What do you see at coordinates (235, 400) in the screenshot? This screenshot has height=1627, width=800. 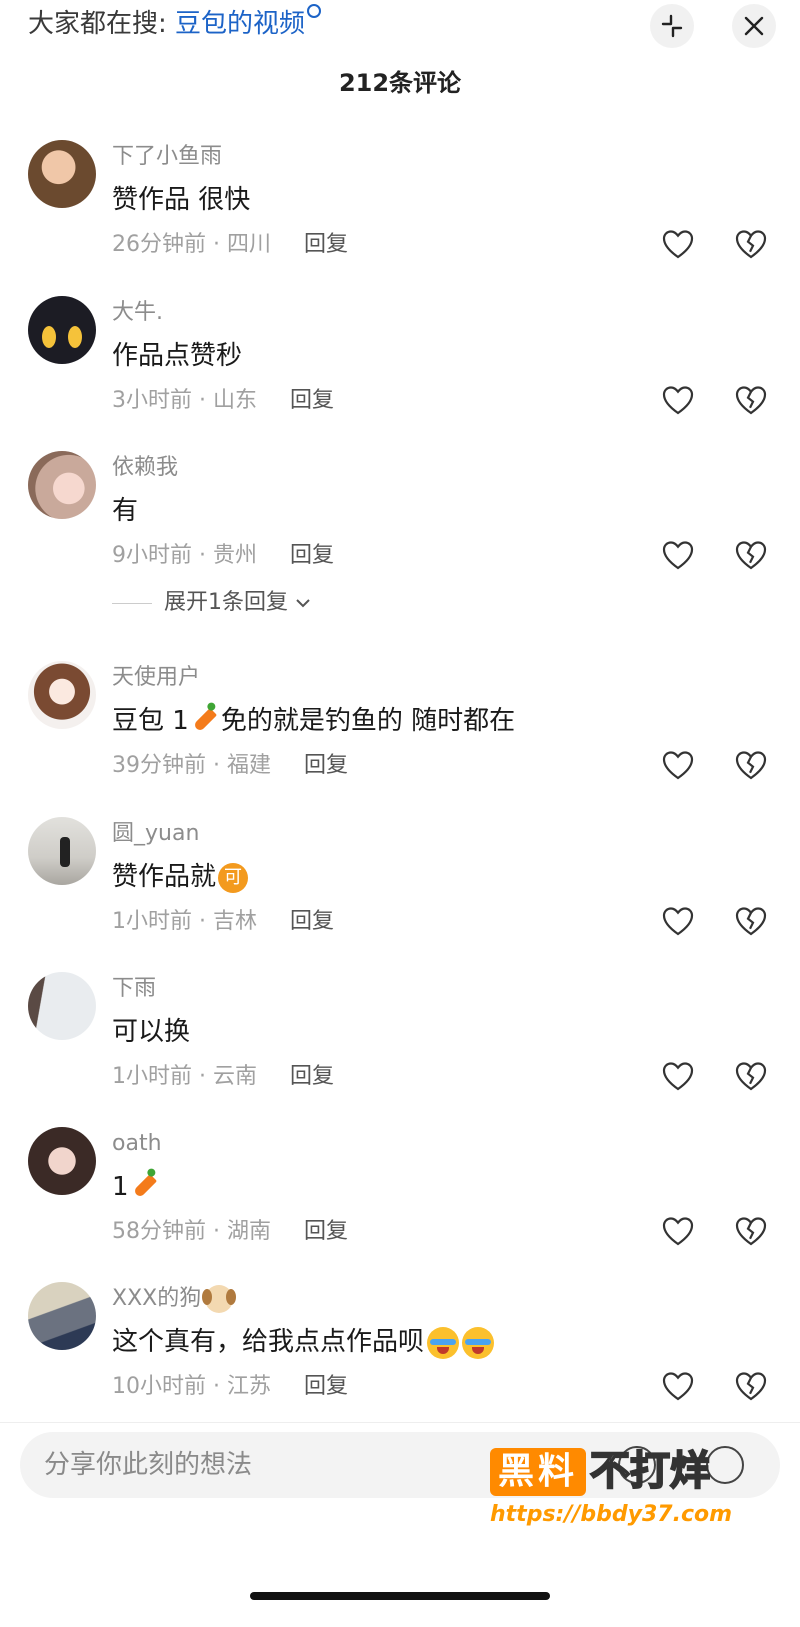 I see `comment-location: 山东` at bounding box center [235, 400].